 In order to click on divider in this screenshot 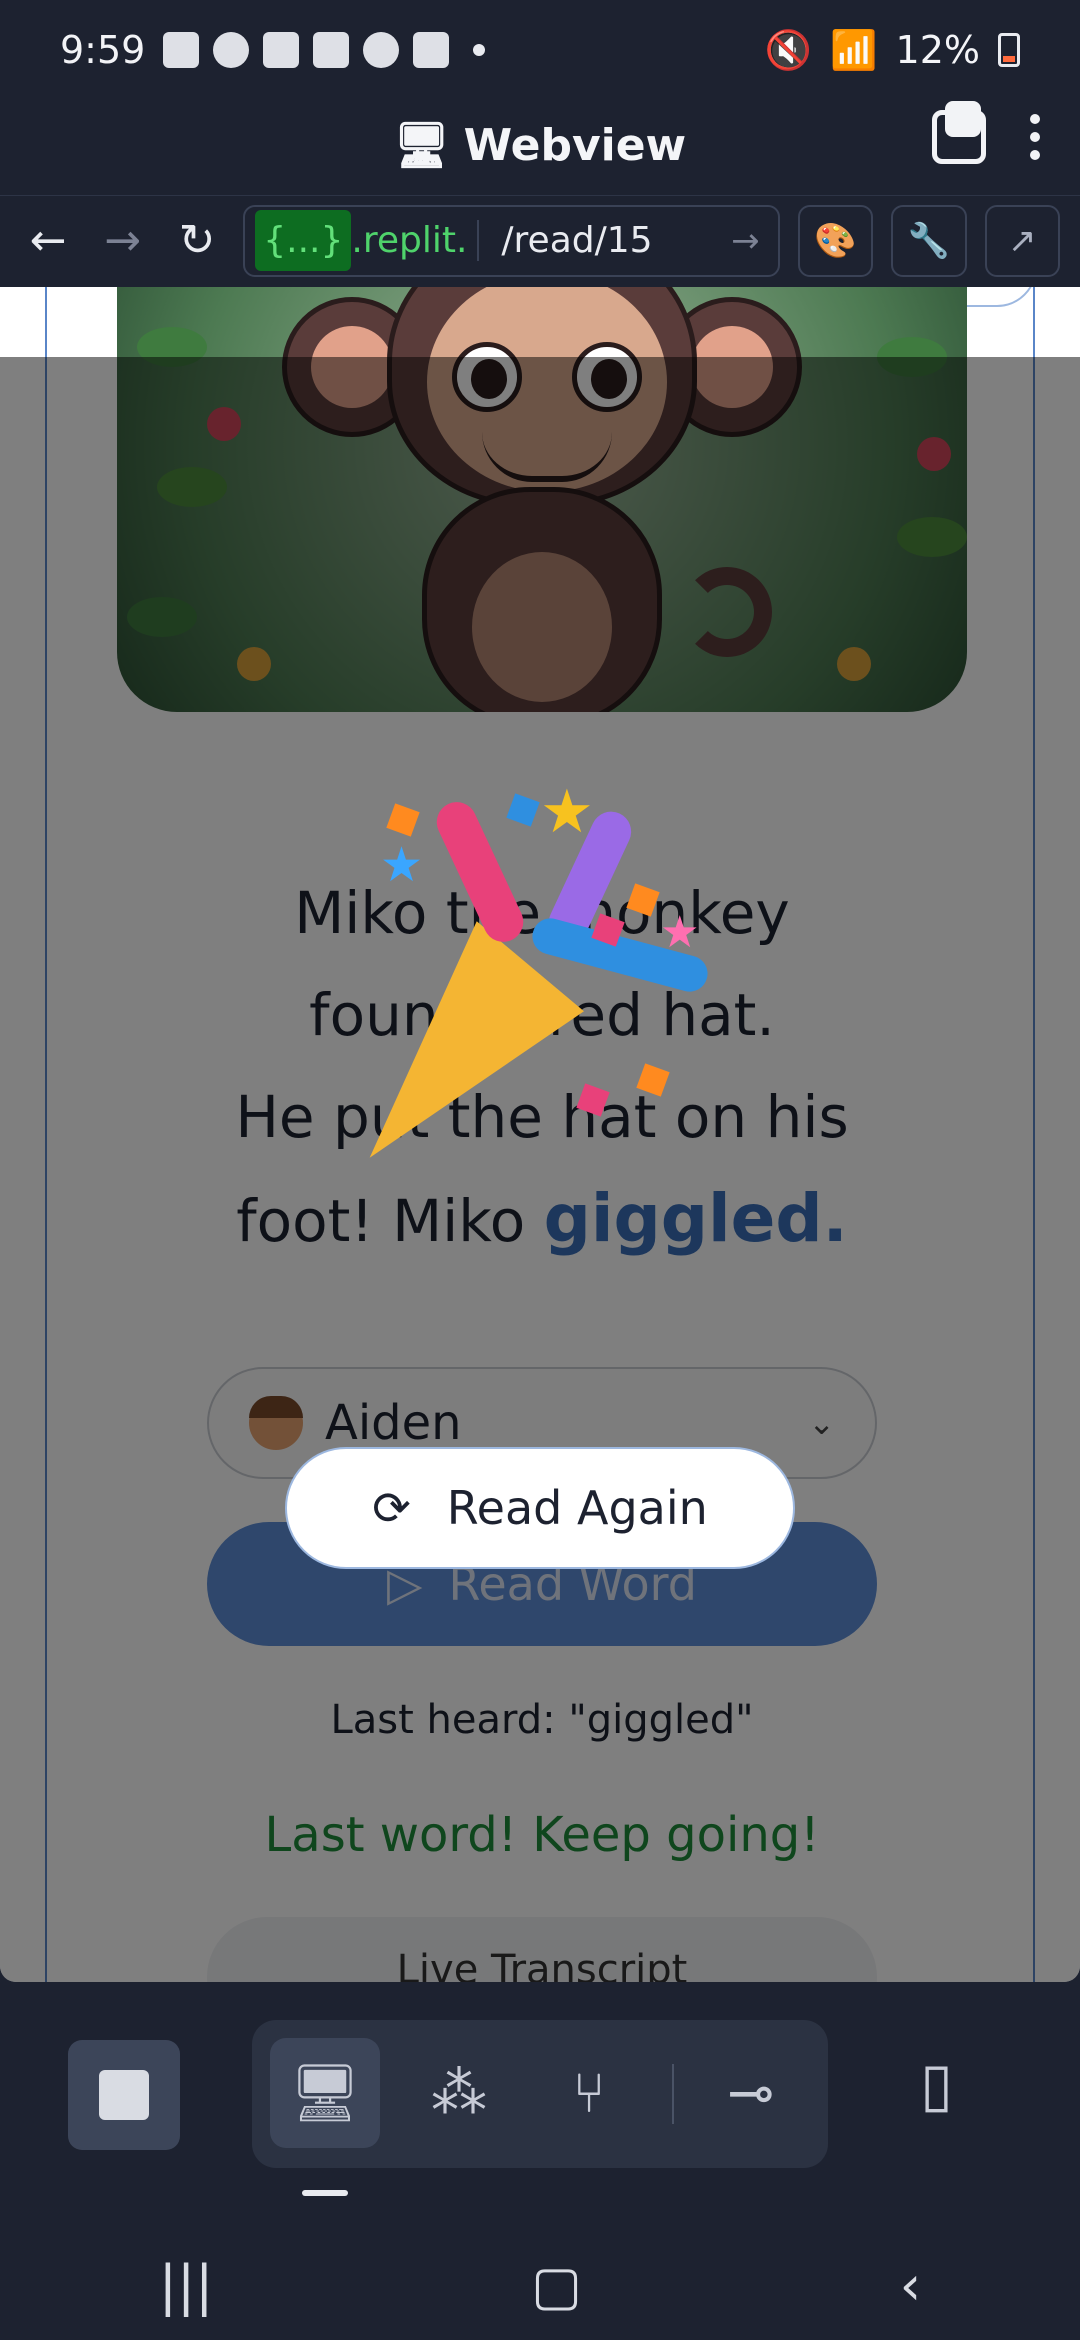, I will do `click(673, 2094)`.